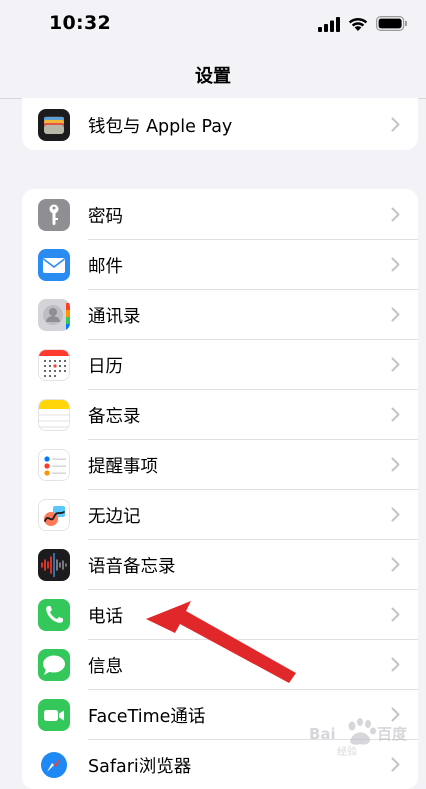  Describe the element at coordinates (220, 615) in the screenshot. I see `settings-row-phone: 电话` at that location.